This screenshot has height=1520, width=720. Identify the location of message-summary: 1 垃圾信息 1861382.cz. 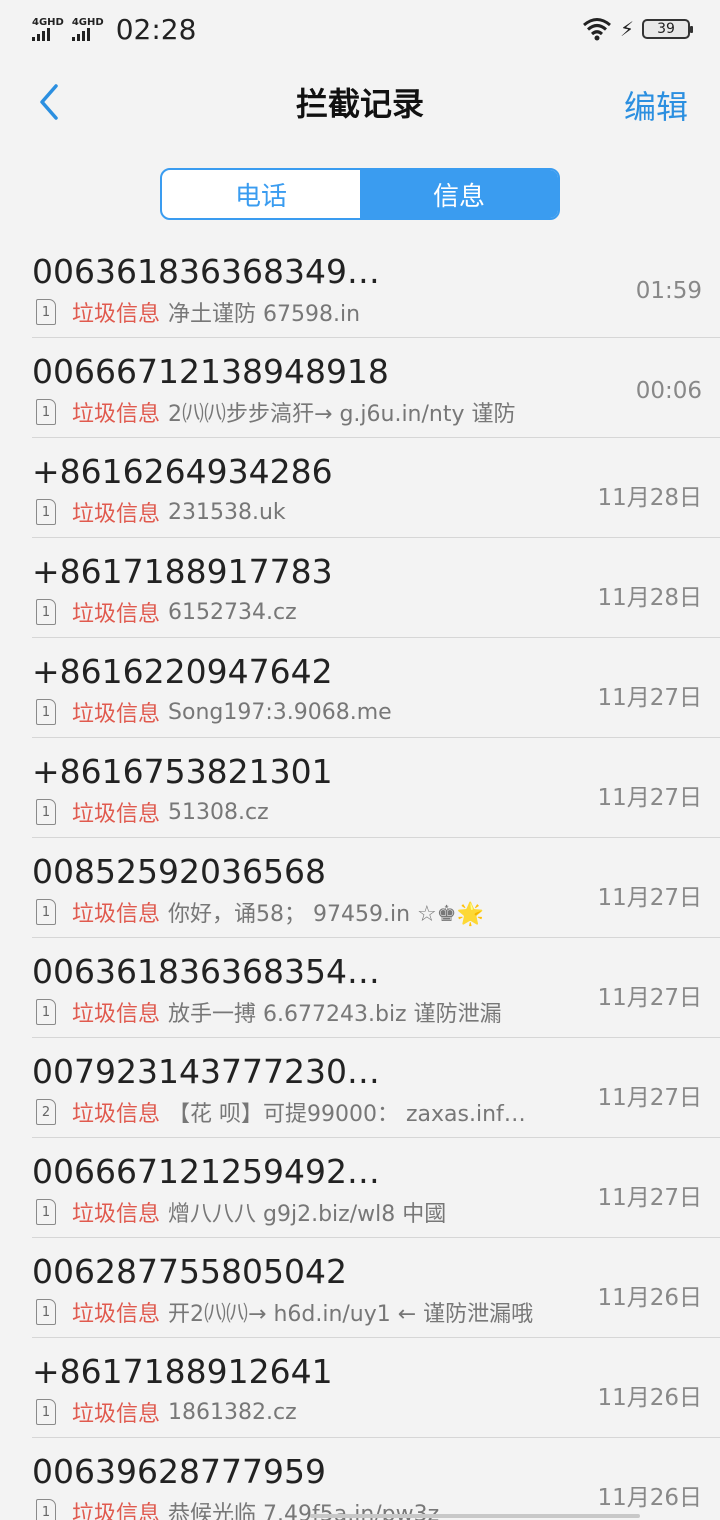
(164, 1412).